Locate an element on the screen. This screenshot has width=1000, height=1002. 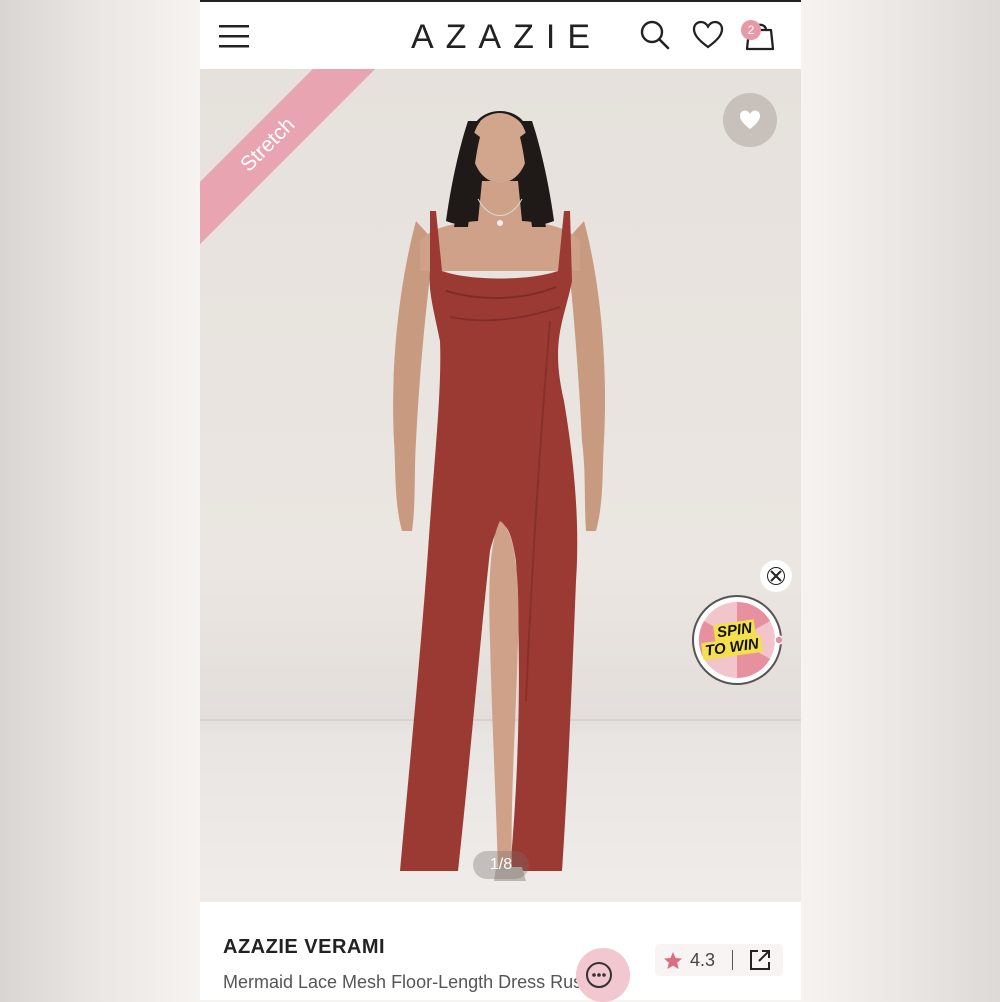
search-icon is located at coordinates (655, 35).